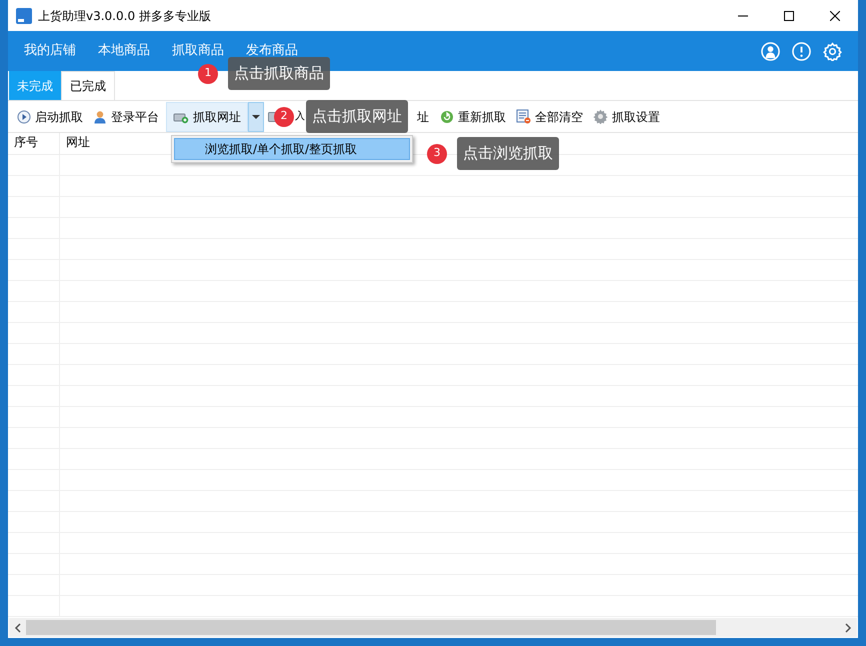  Describe the element at coordinates (549, 117) in the screenshot. I see `toolbar-button: 全部清空` at that location.